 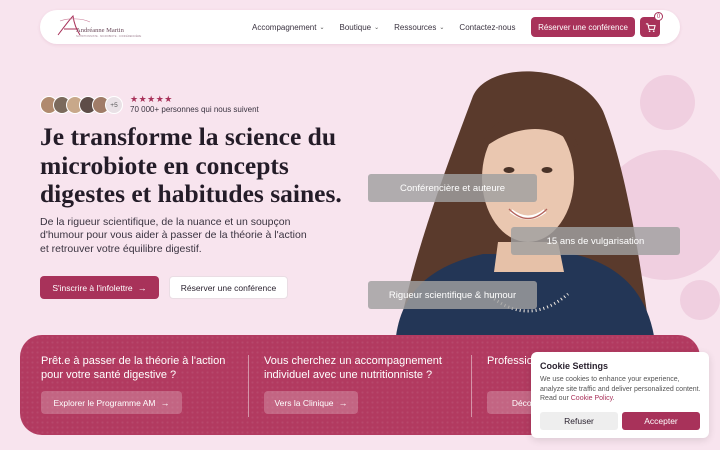 I want to click on avatar-more-count: +5, so click(x=114, y=105).